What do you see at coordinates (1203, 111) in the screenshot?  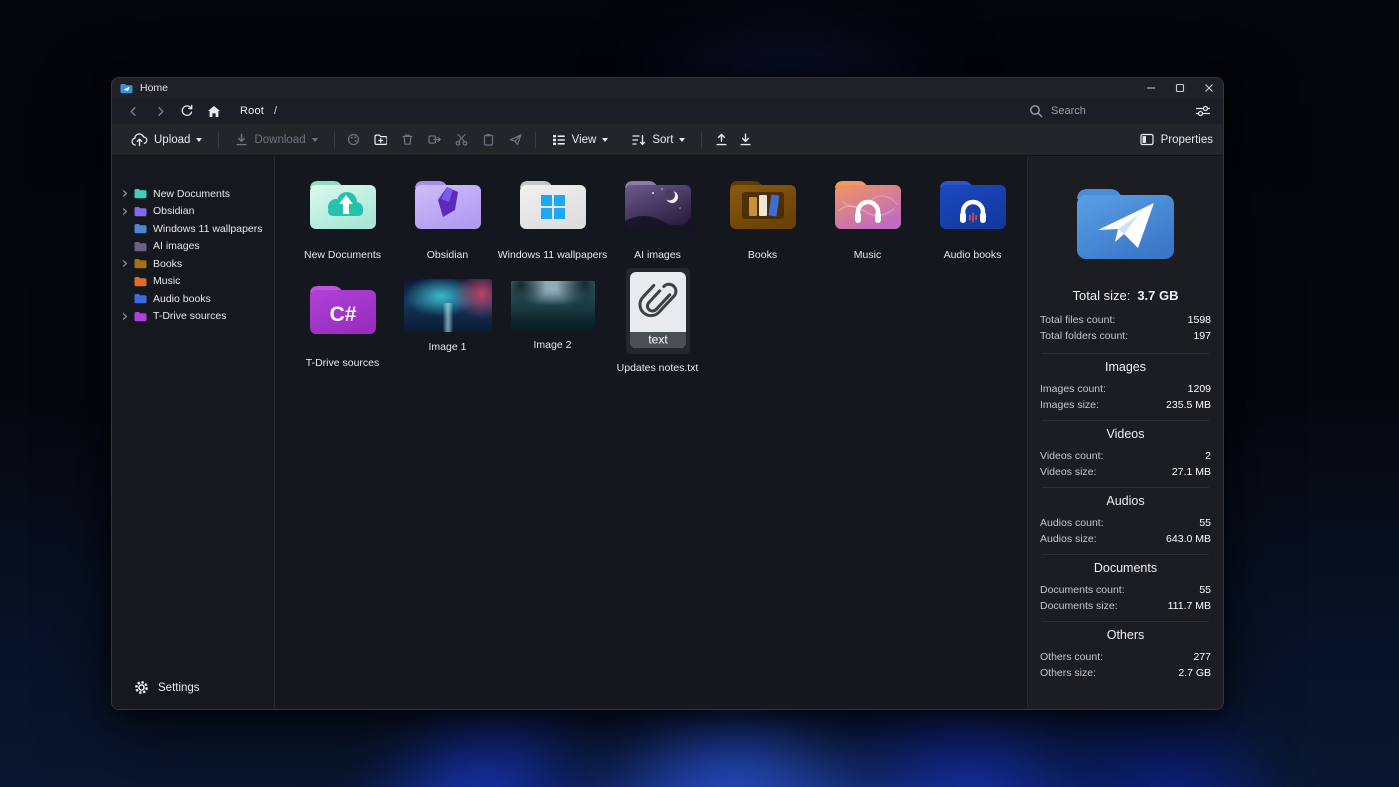 I see `filter-icon` at bounding box center [1203, 111].